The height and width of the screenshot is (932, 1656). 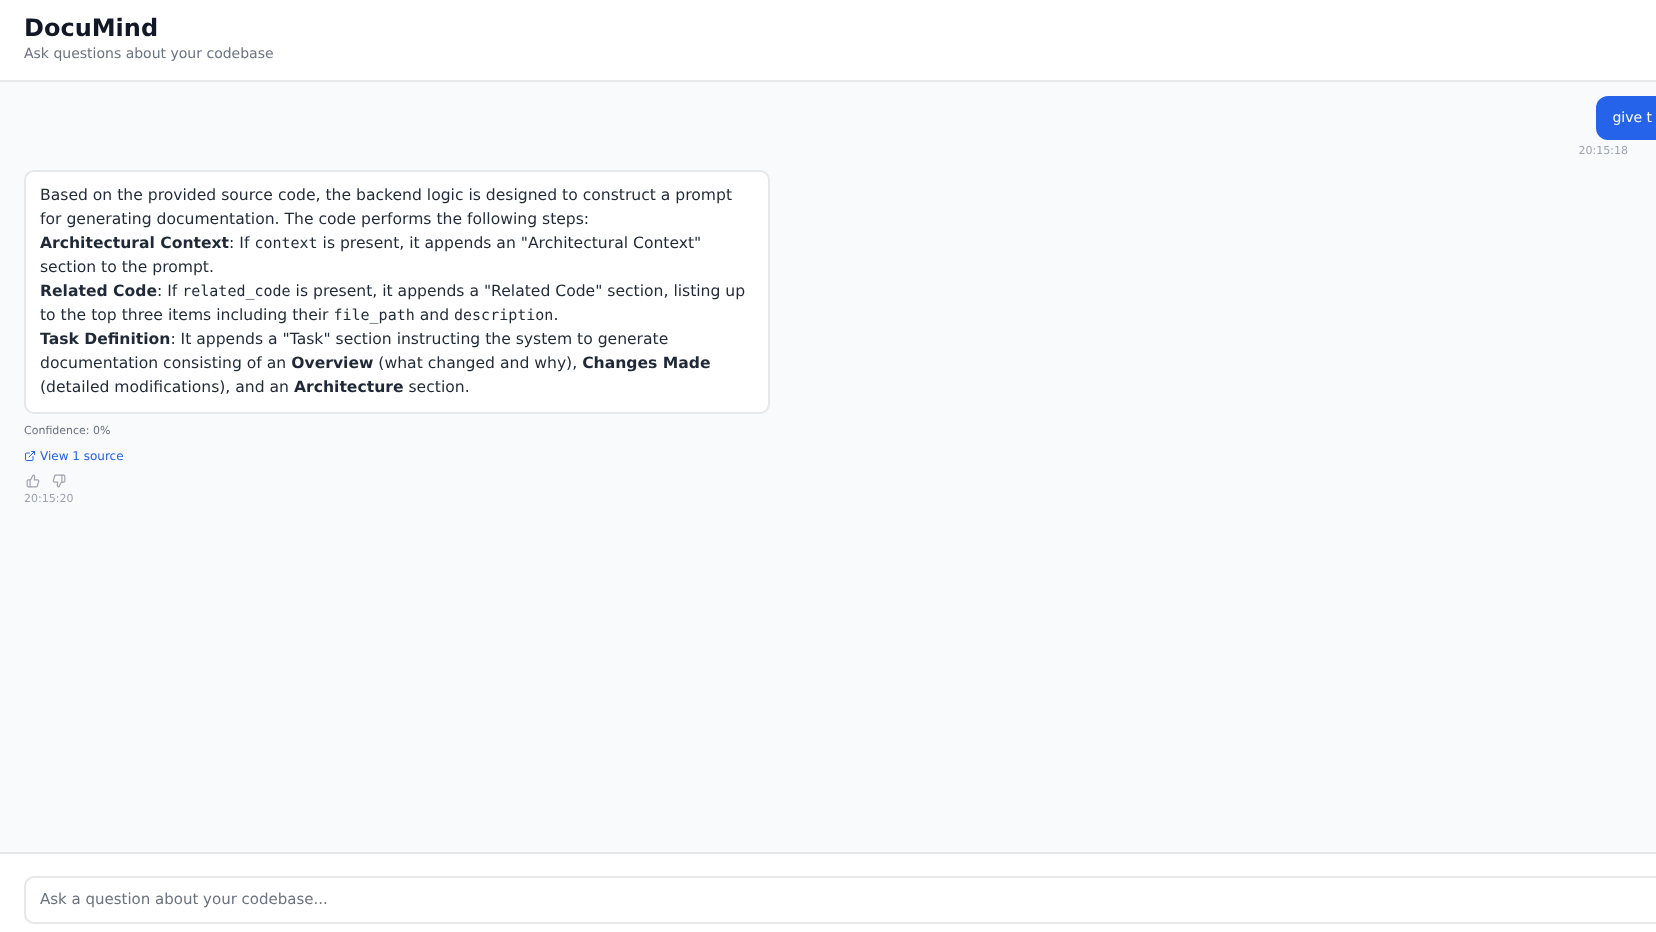 What do you see at coordinates (33, 480) in the screenshot?
I see `thumbs-up-icon` at bounding box center [33, 480].